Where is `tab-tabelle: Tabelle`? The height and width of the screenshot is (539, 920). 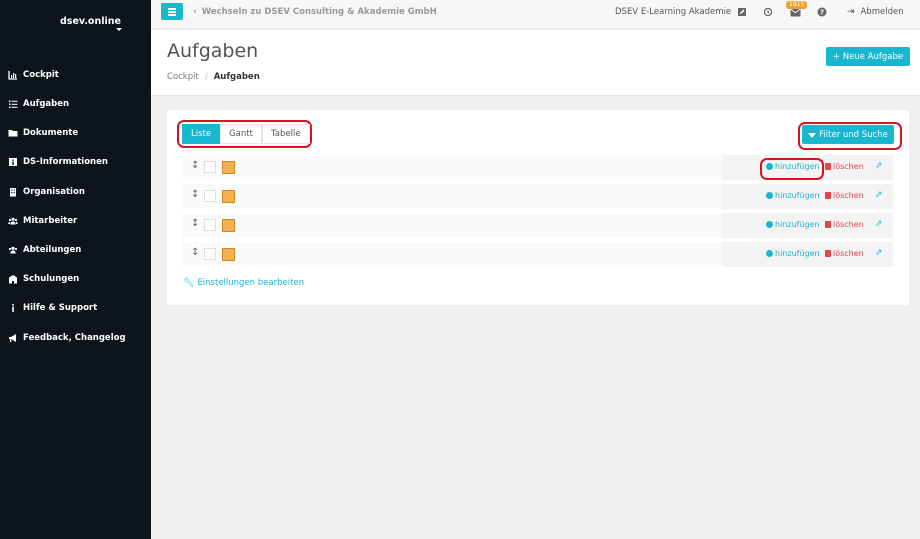
tab-tabelle: Tabelle is located at coordinates (285, 134).